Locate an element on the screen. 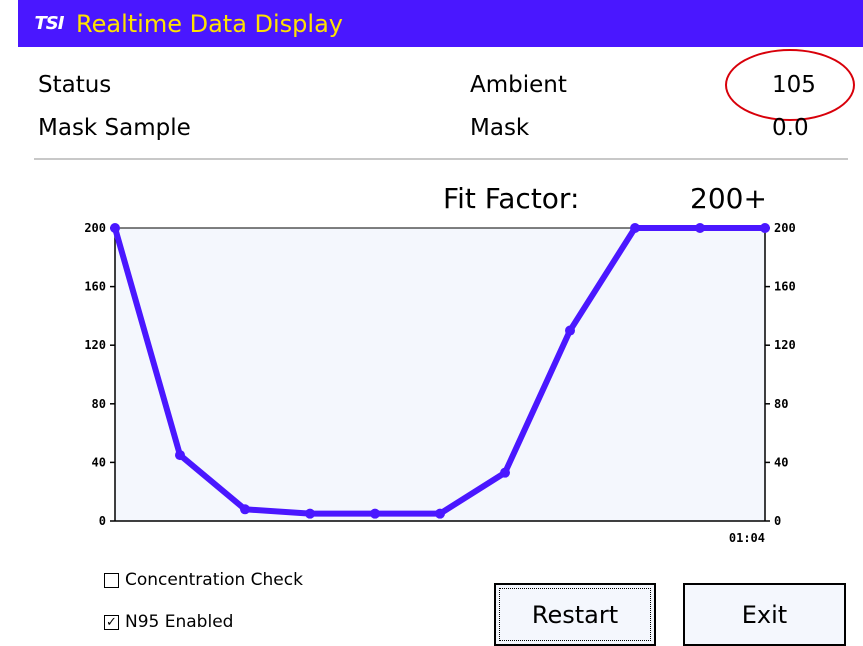  mask-label: Mask is located at coordinates (500, 128).